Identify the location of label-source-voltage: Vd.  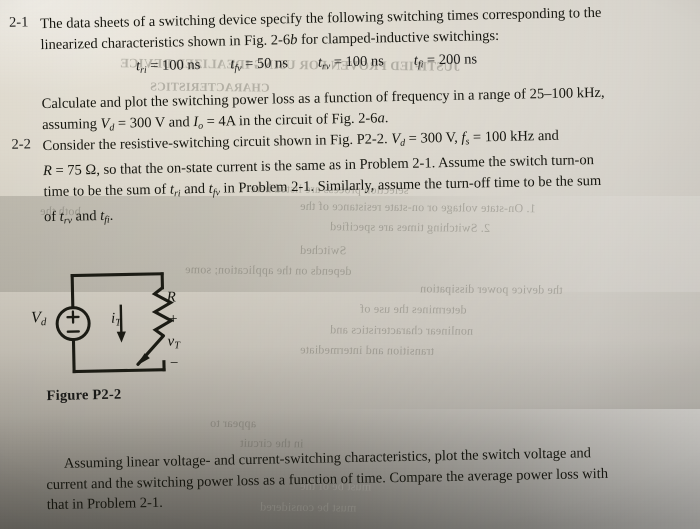
(39, 318).